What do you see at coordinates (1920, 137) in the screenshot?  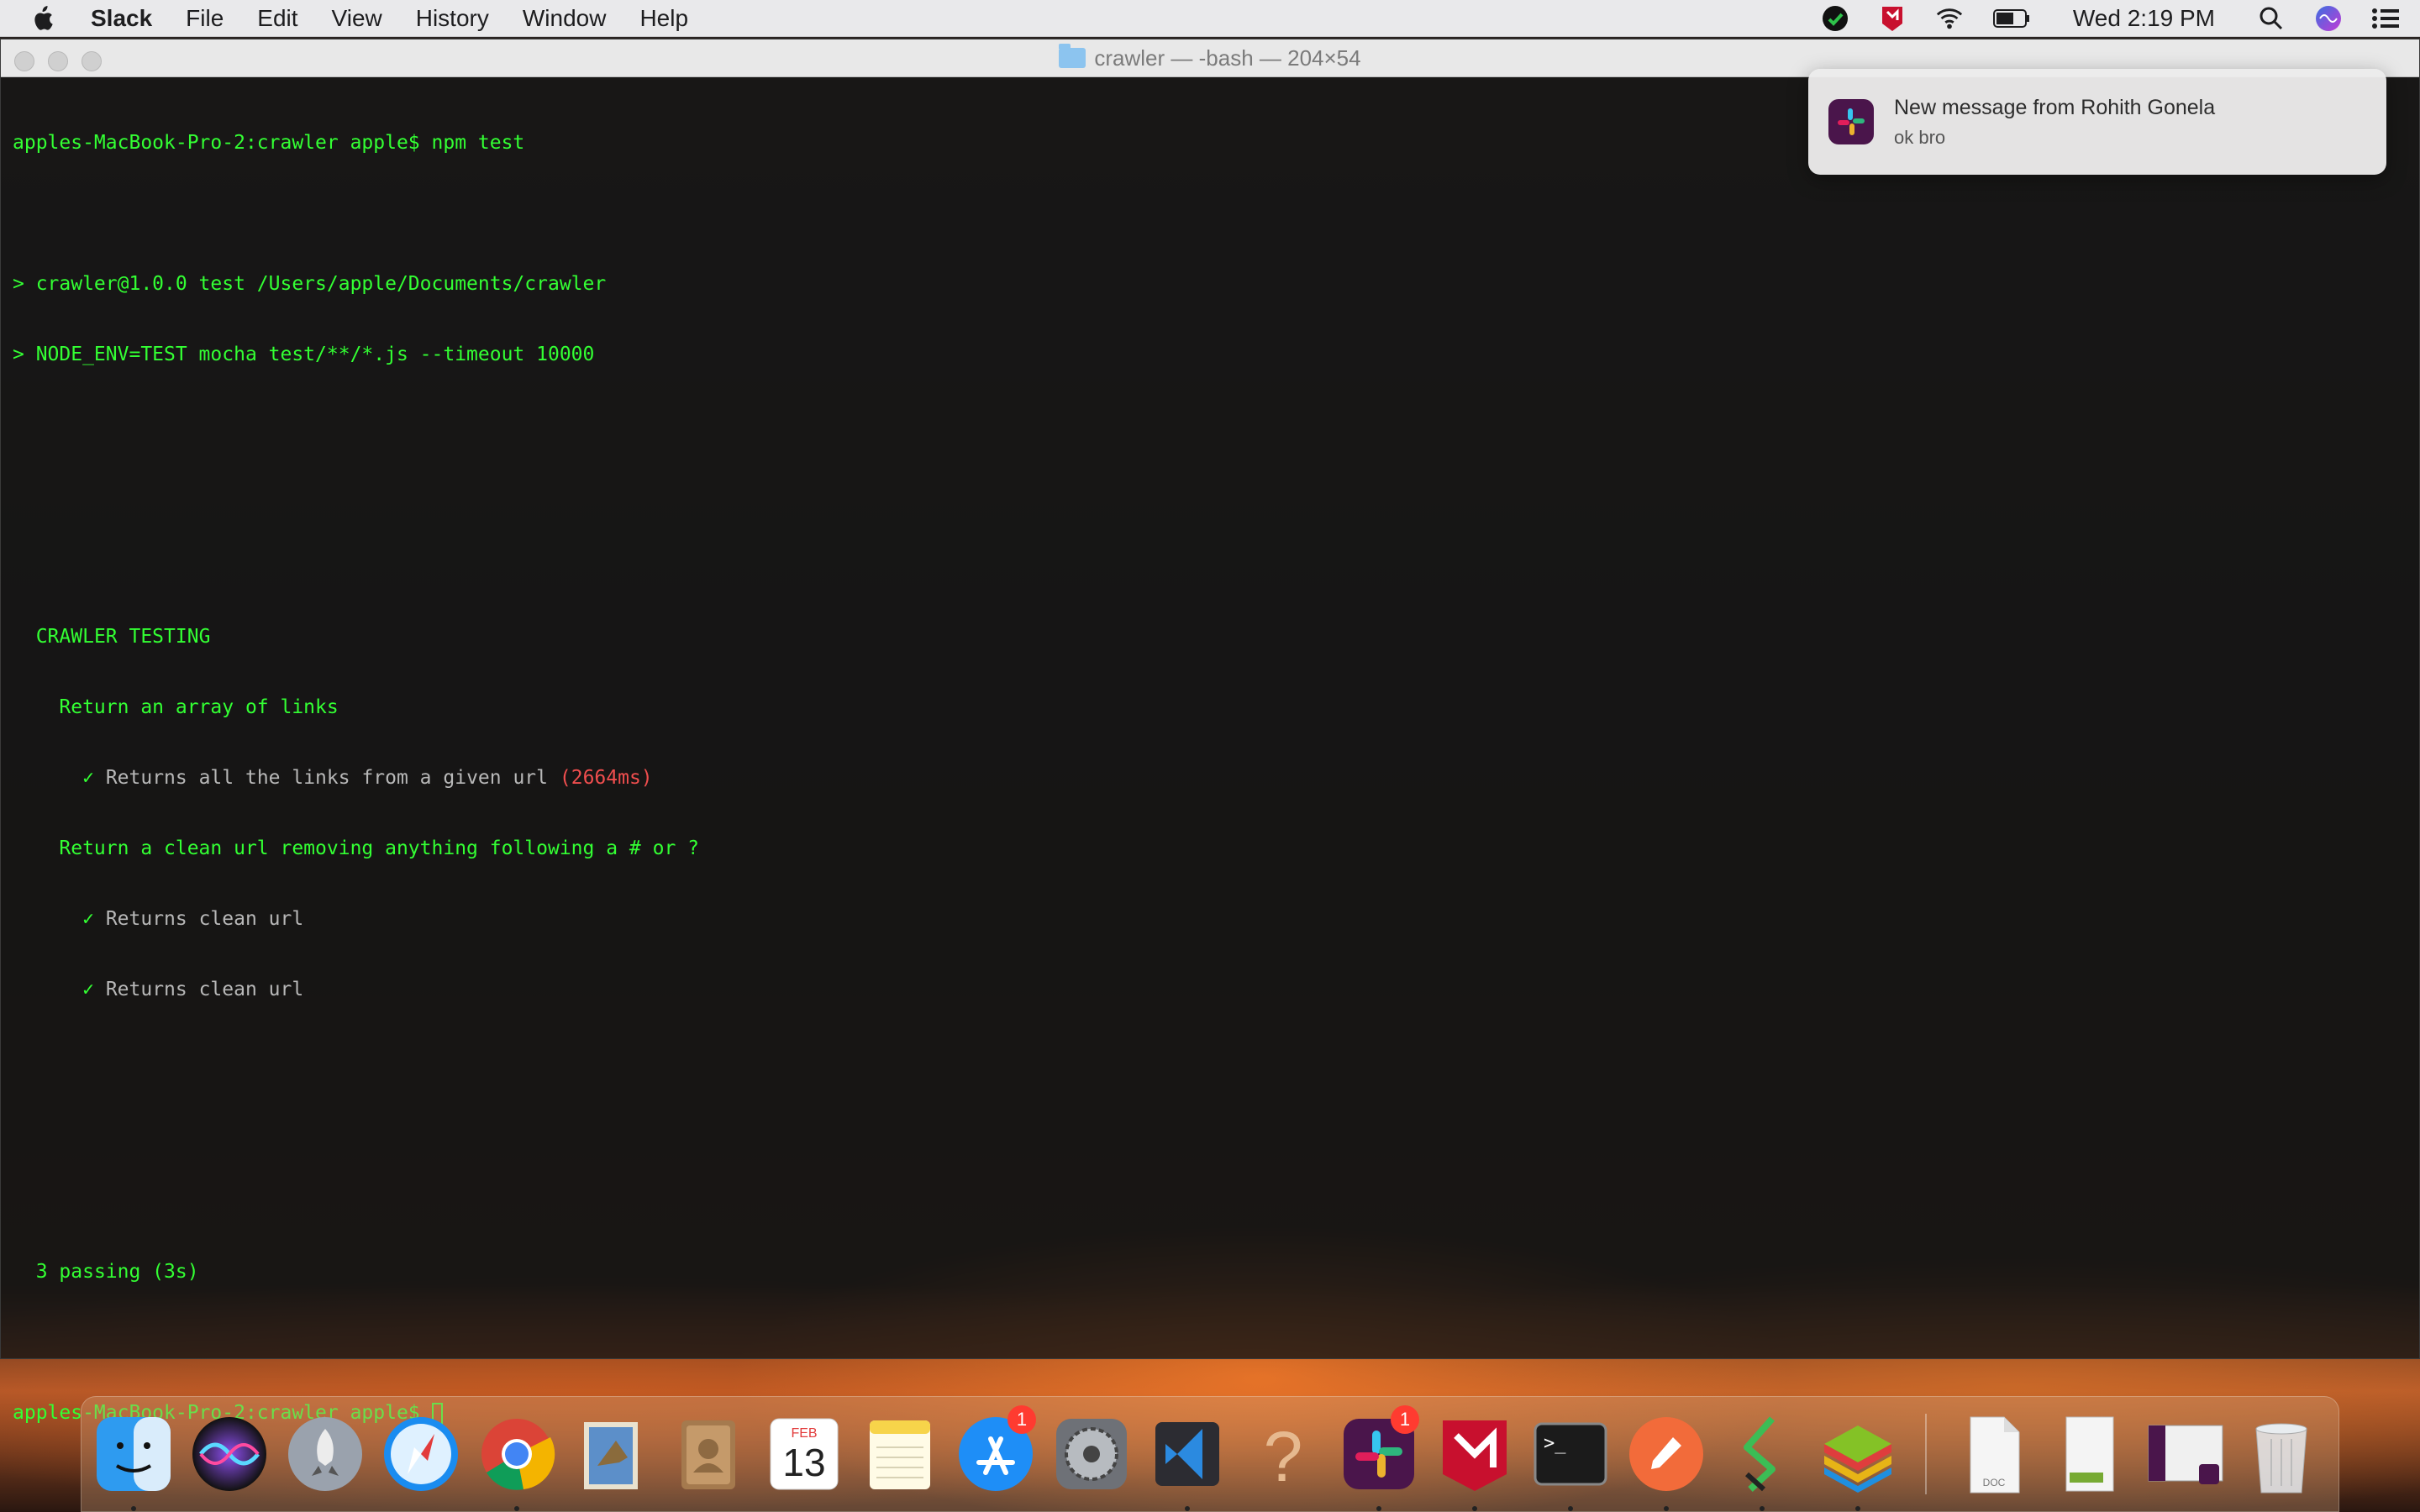 I see `notification-body: ok bro` at bounding box center [1920, 137].